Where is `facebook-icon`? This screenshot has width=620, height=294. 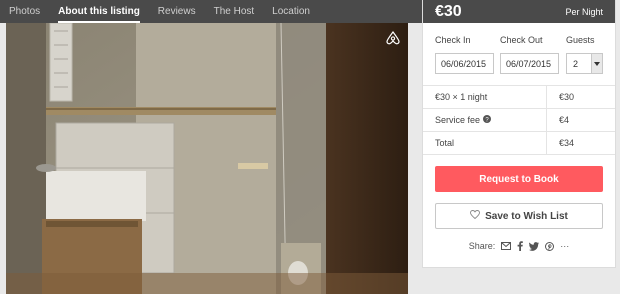 facebook-icon is located at coordinates (520, 246).